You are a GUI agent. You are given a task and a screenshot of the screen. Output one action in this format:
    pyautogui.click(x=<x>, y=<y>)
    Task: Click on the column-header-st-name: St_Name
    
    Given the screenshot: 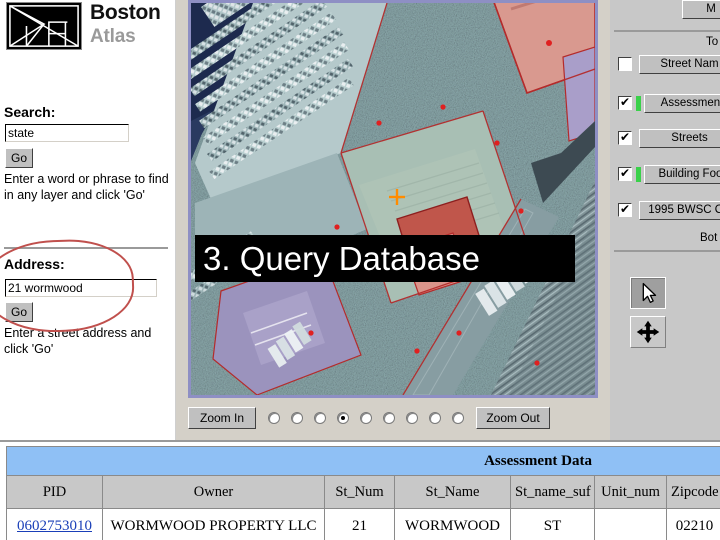 What is the action you would take?
    pyautogui.click(x=452, y=492)
    